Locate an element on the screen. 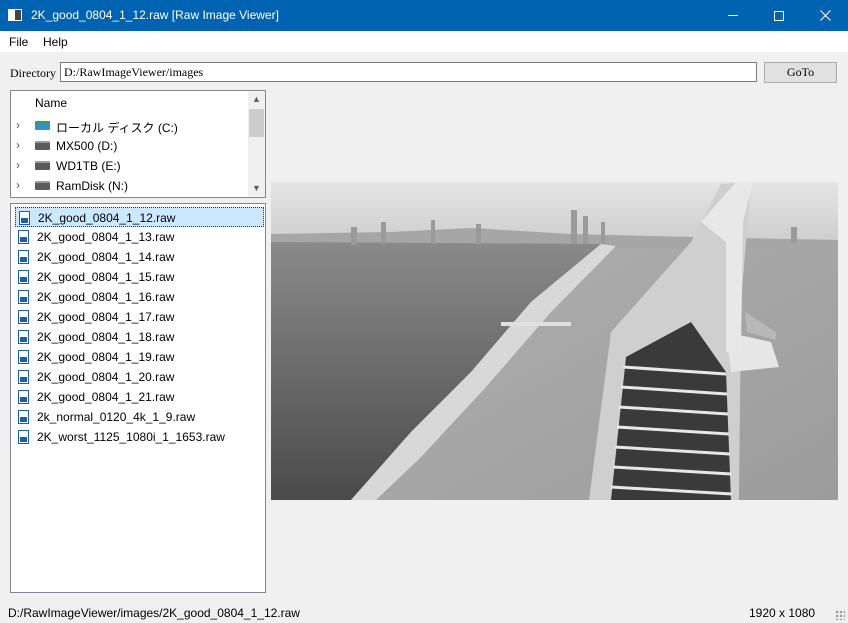 This screenshot has height=623, width=848. file-list-item: 2K_worst_1125_1080i_1_1653.raw is located at coordinates (139, 437).